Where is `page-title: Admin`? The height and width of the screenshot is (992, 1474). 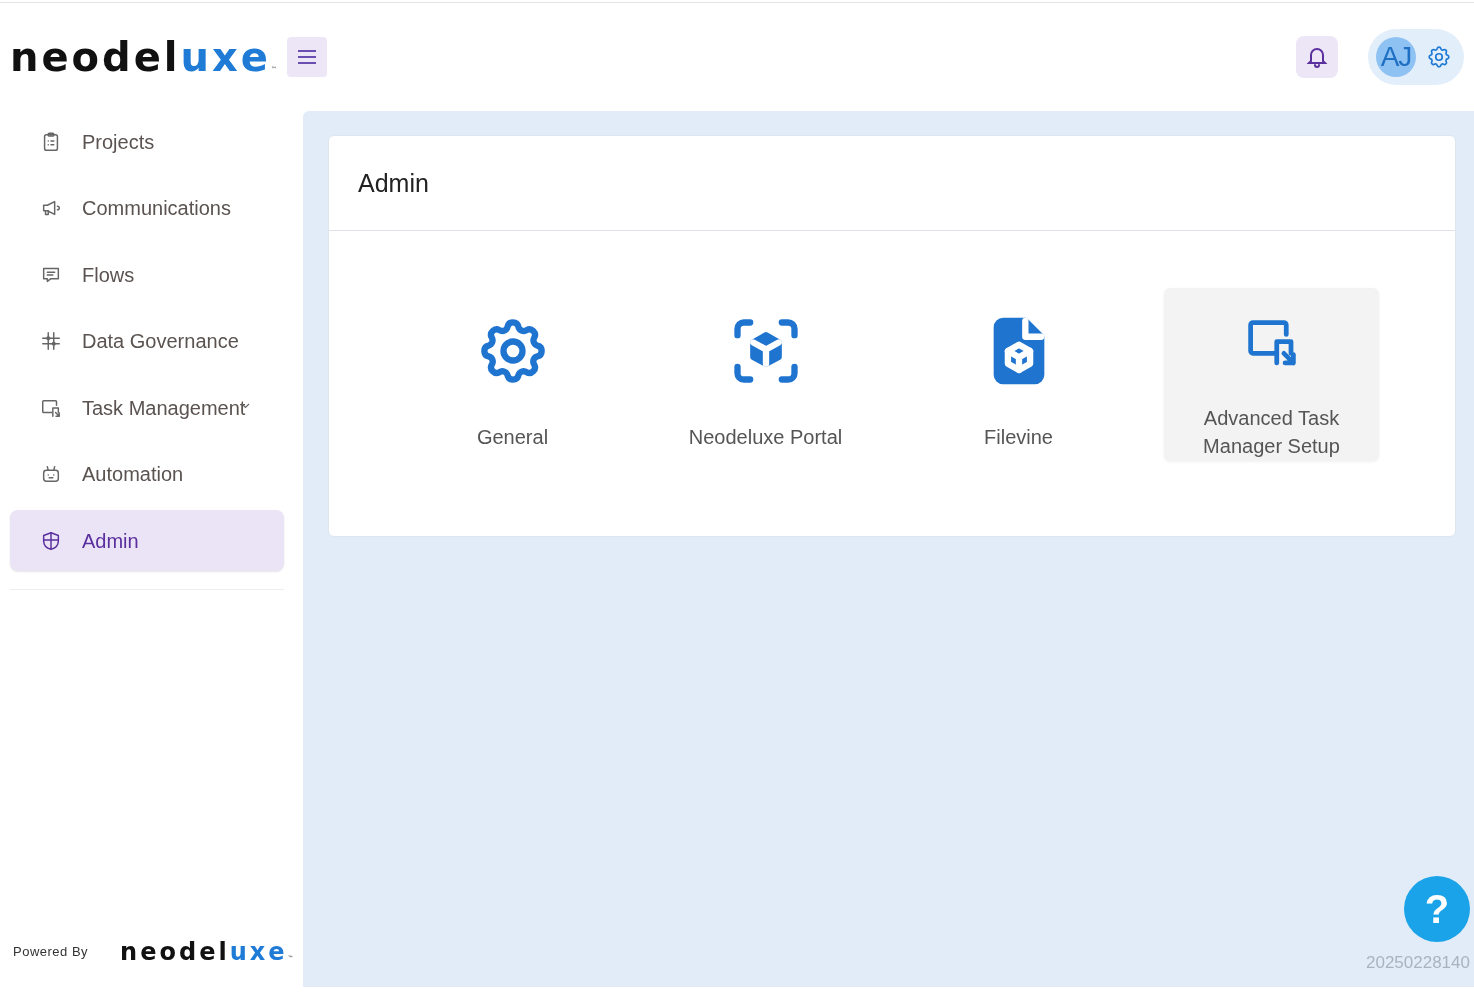
page-title: Admin is located at coordinates (393, 183).